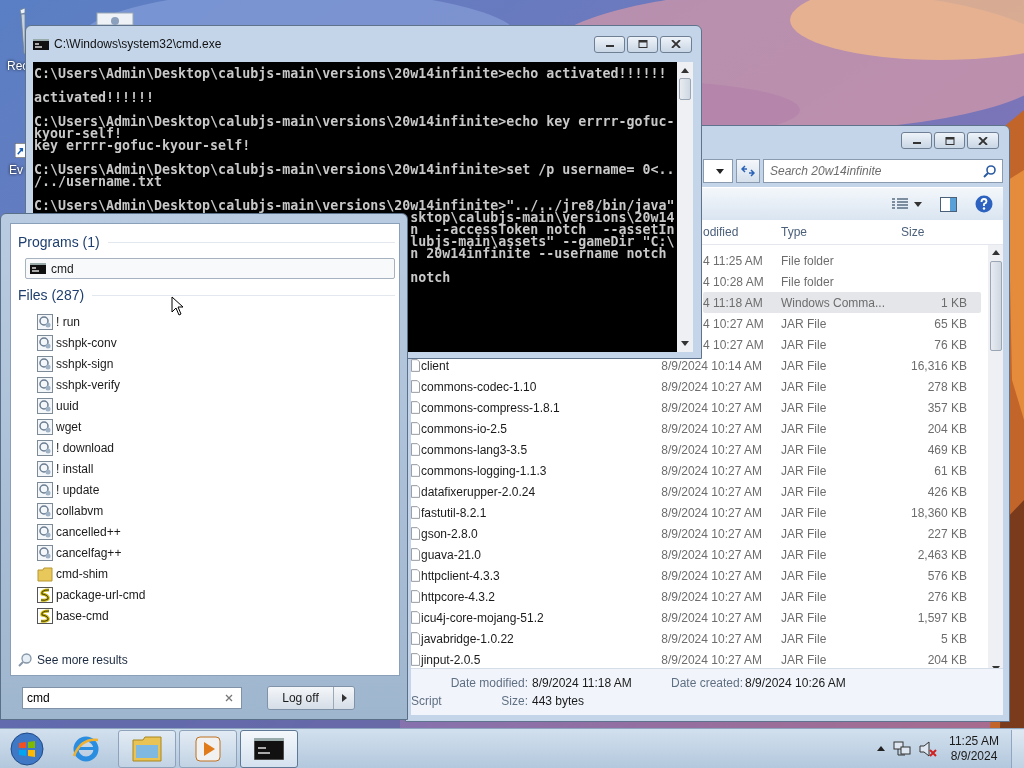 The width and height of the screenshot is (1024, 768). Describe the element at coordinates (206, 594) in the screenshot. I see `search-result: package-url-cmd` at that location.